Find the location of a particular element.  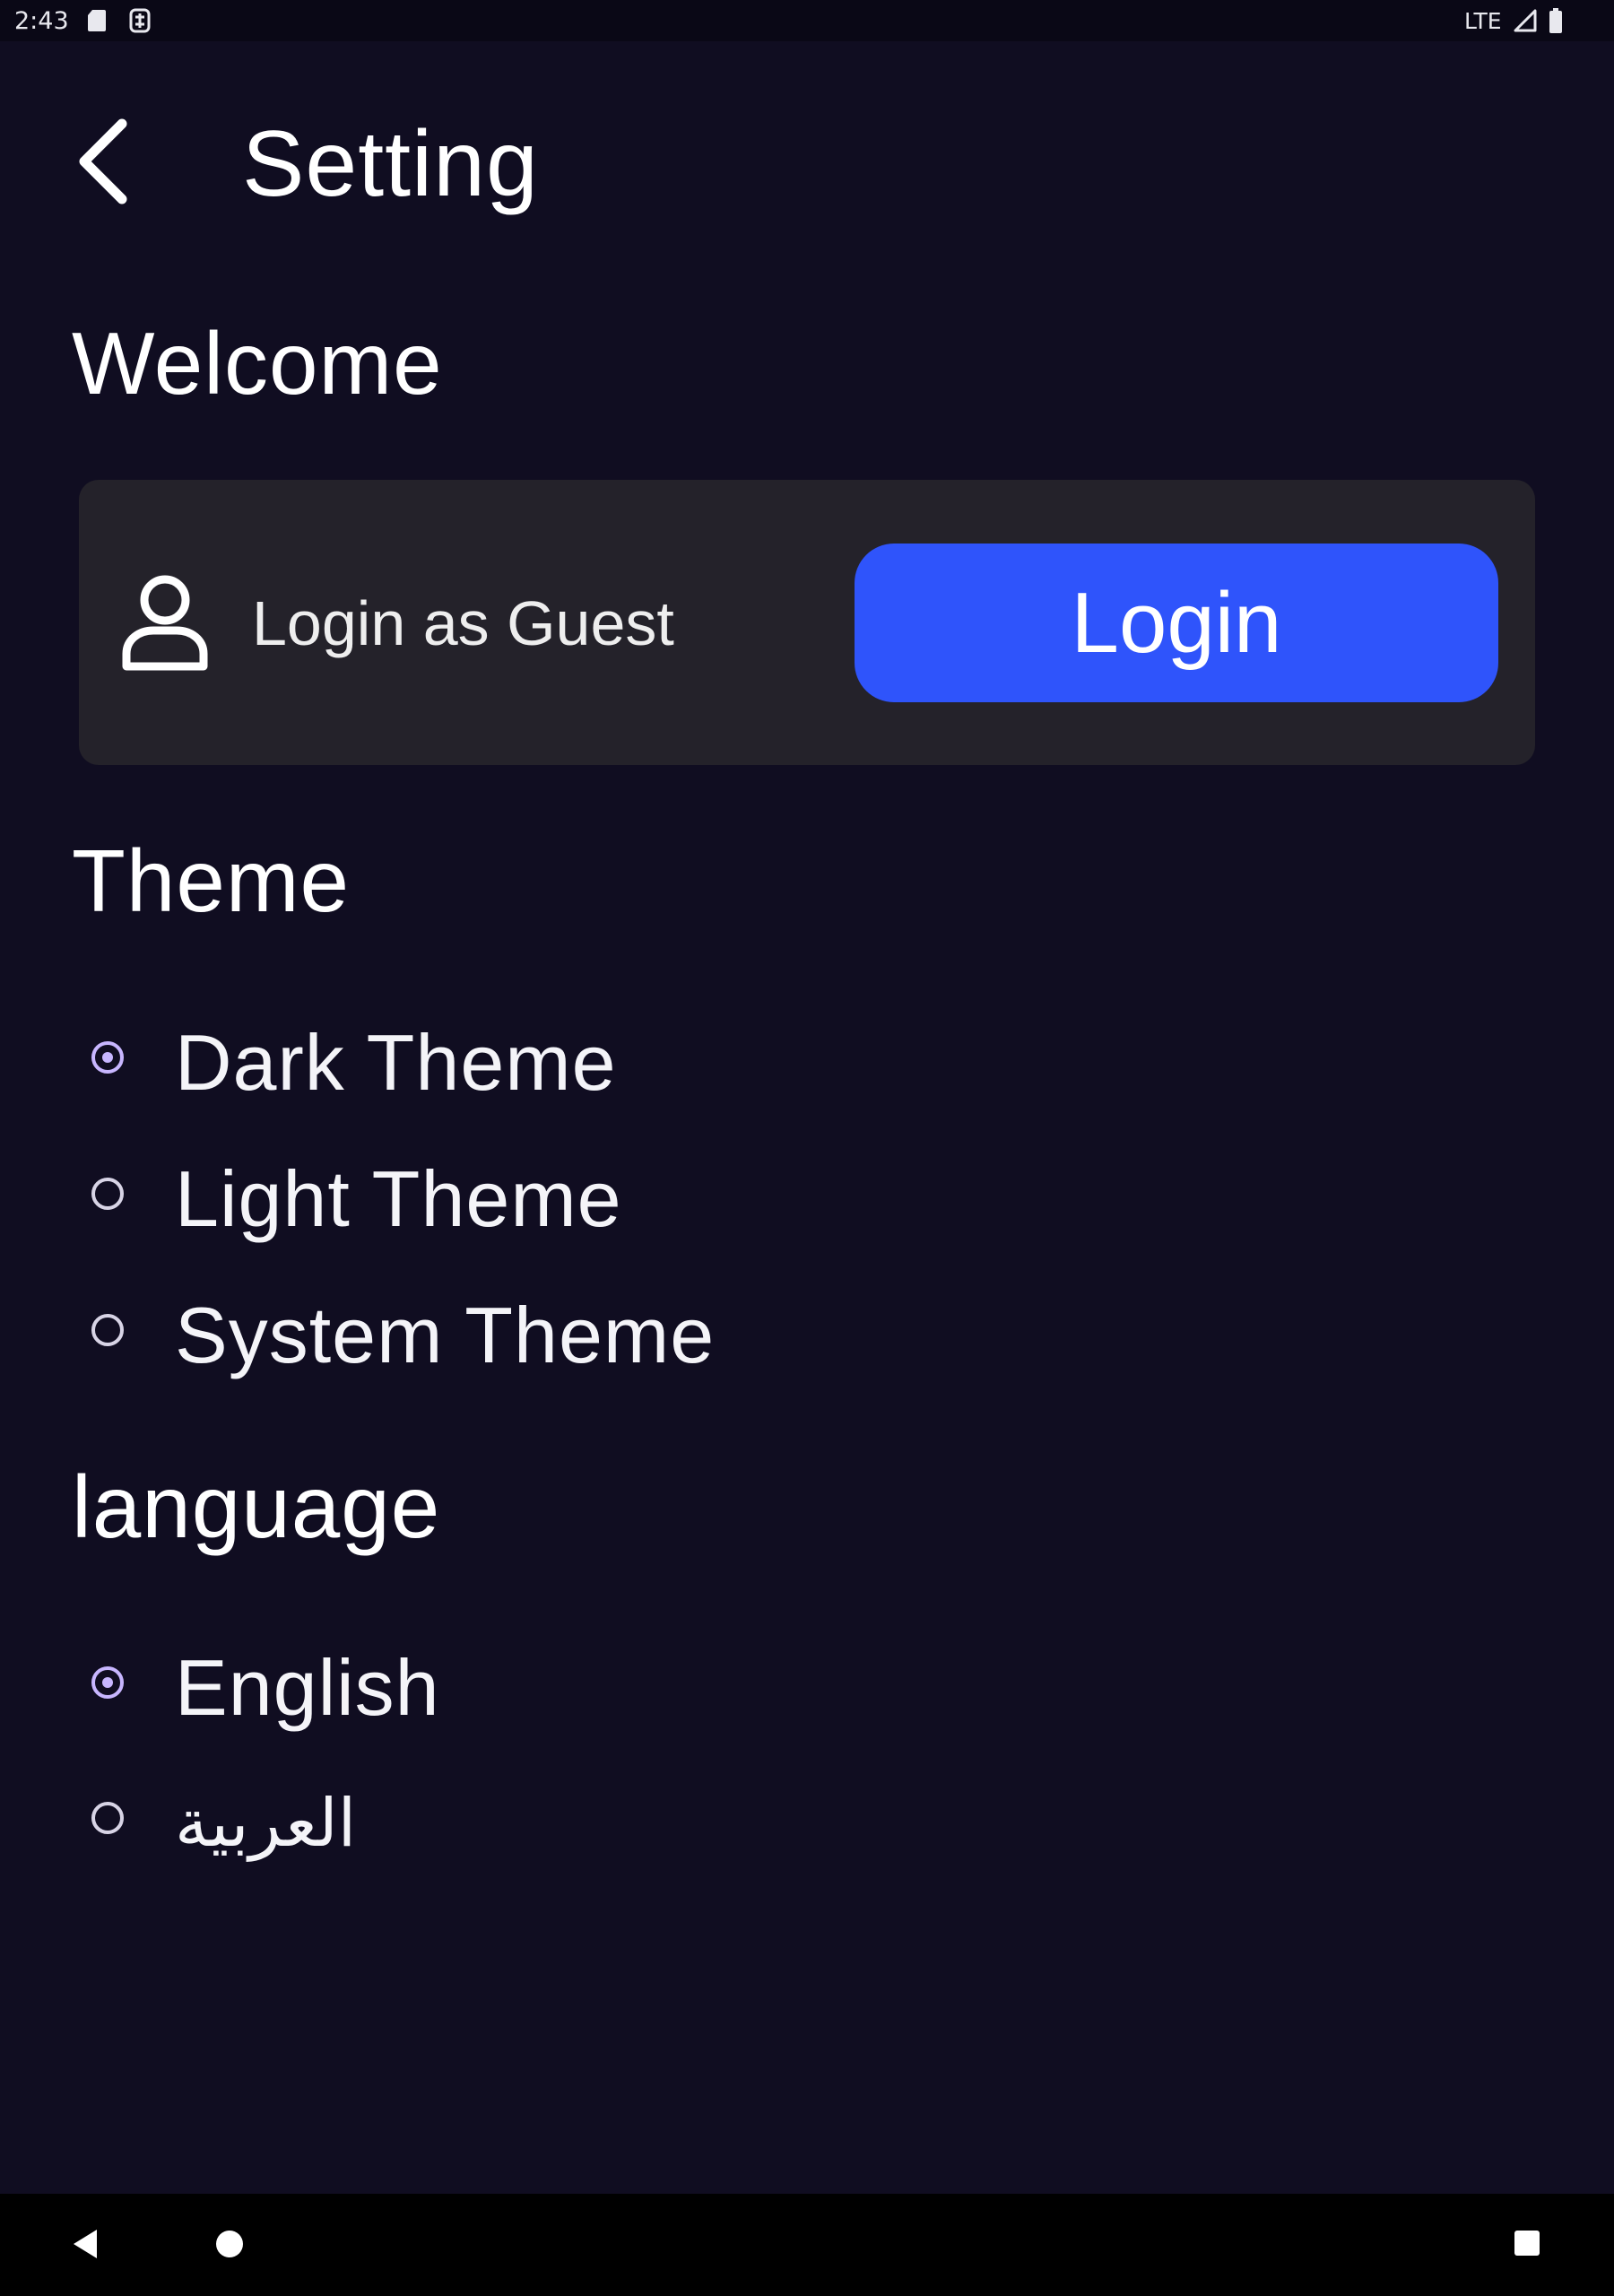

language-heading: language is located at coordinates (256, 1506).